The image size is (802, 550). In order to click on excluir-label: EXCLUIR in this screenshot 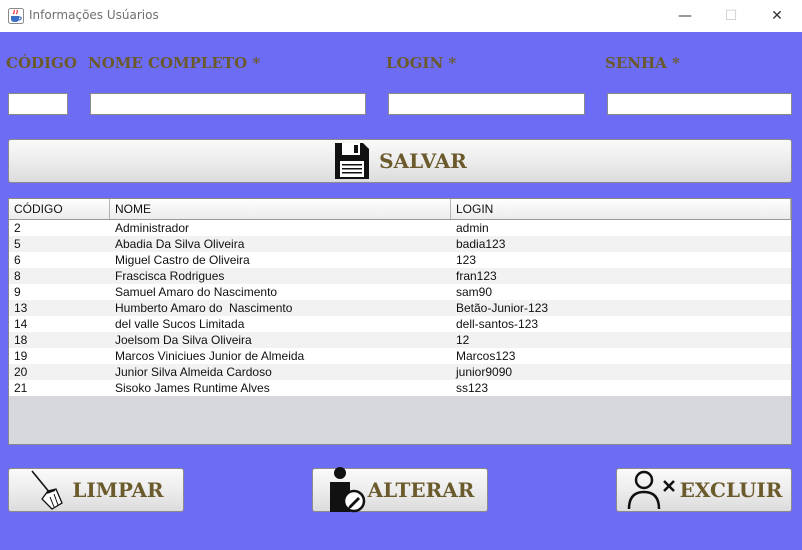, I will do `click(731, 490)`.